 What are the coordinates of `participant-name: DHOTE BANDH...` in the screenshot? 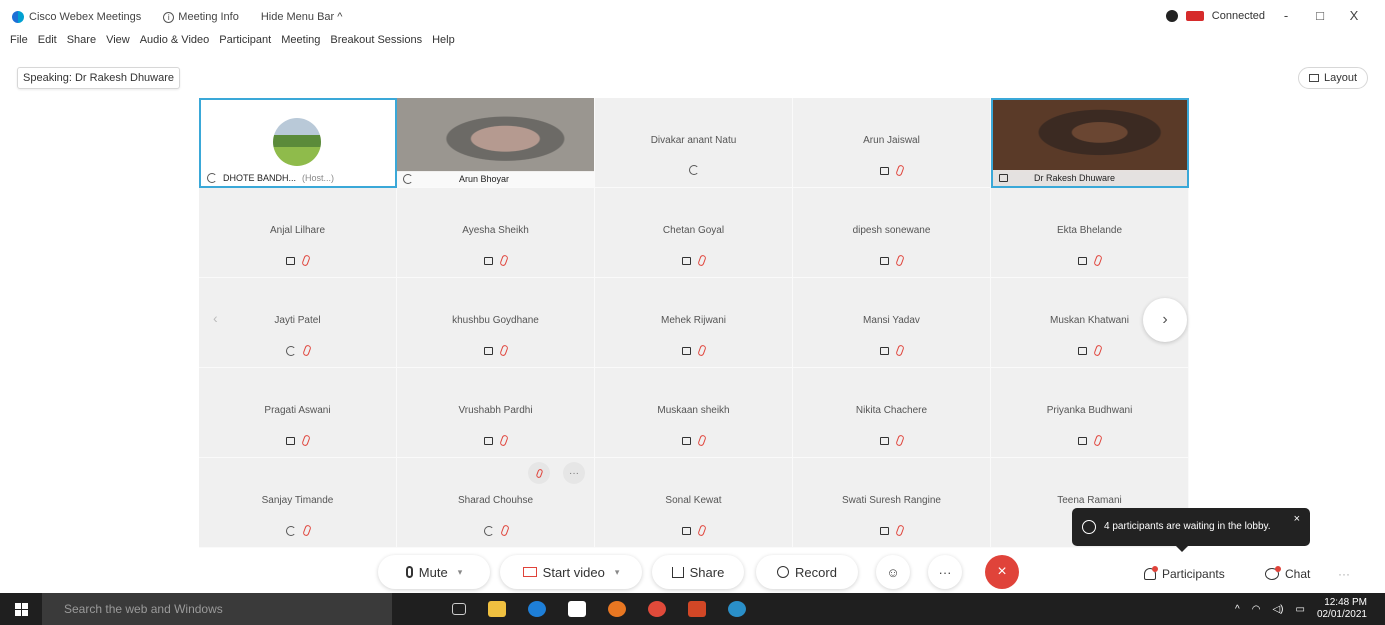 It's located at (260, 178).